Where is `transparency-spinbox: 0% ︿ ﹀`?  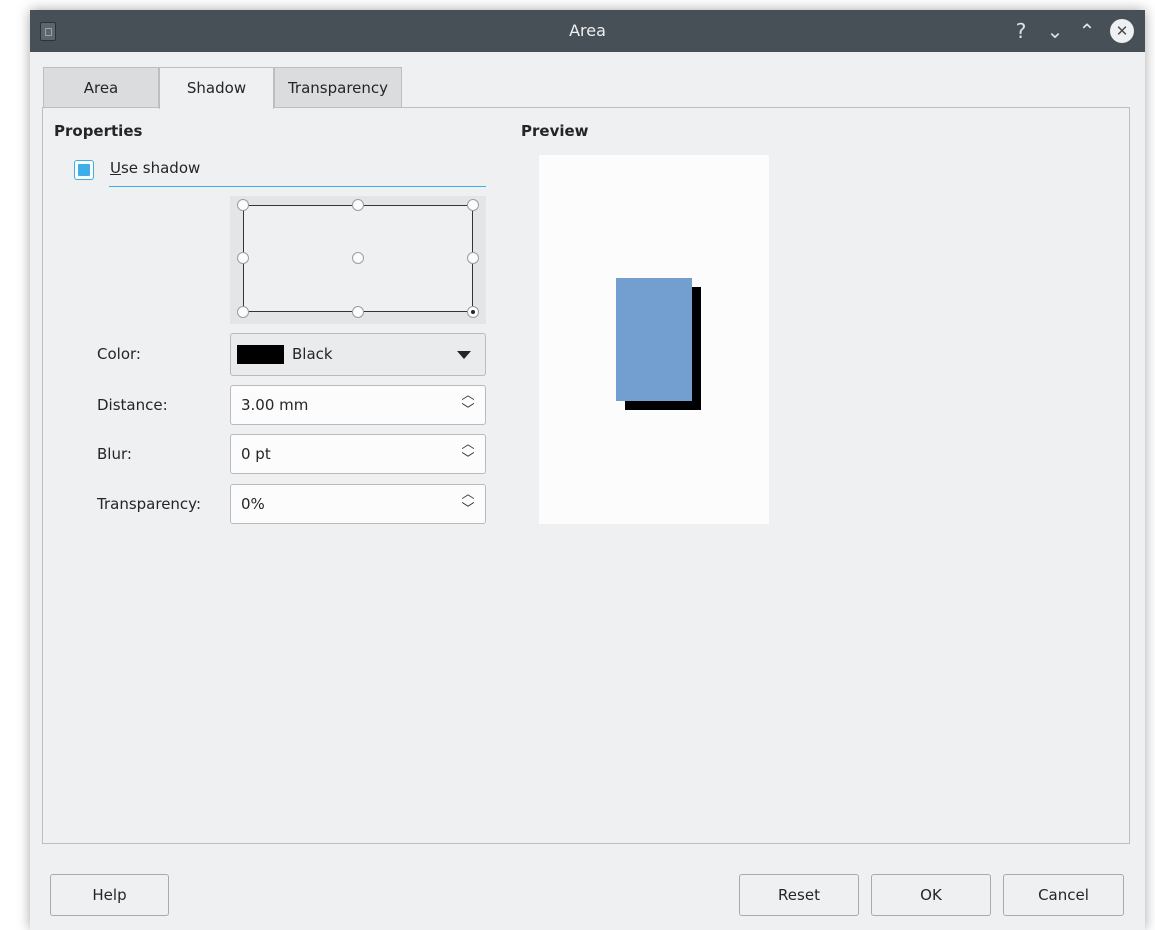
transparency-spinbox: 0% ︿ ﹀ is located at coordinates (358, 504).